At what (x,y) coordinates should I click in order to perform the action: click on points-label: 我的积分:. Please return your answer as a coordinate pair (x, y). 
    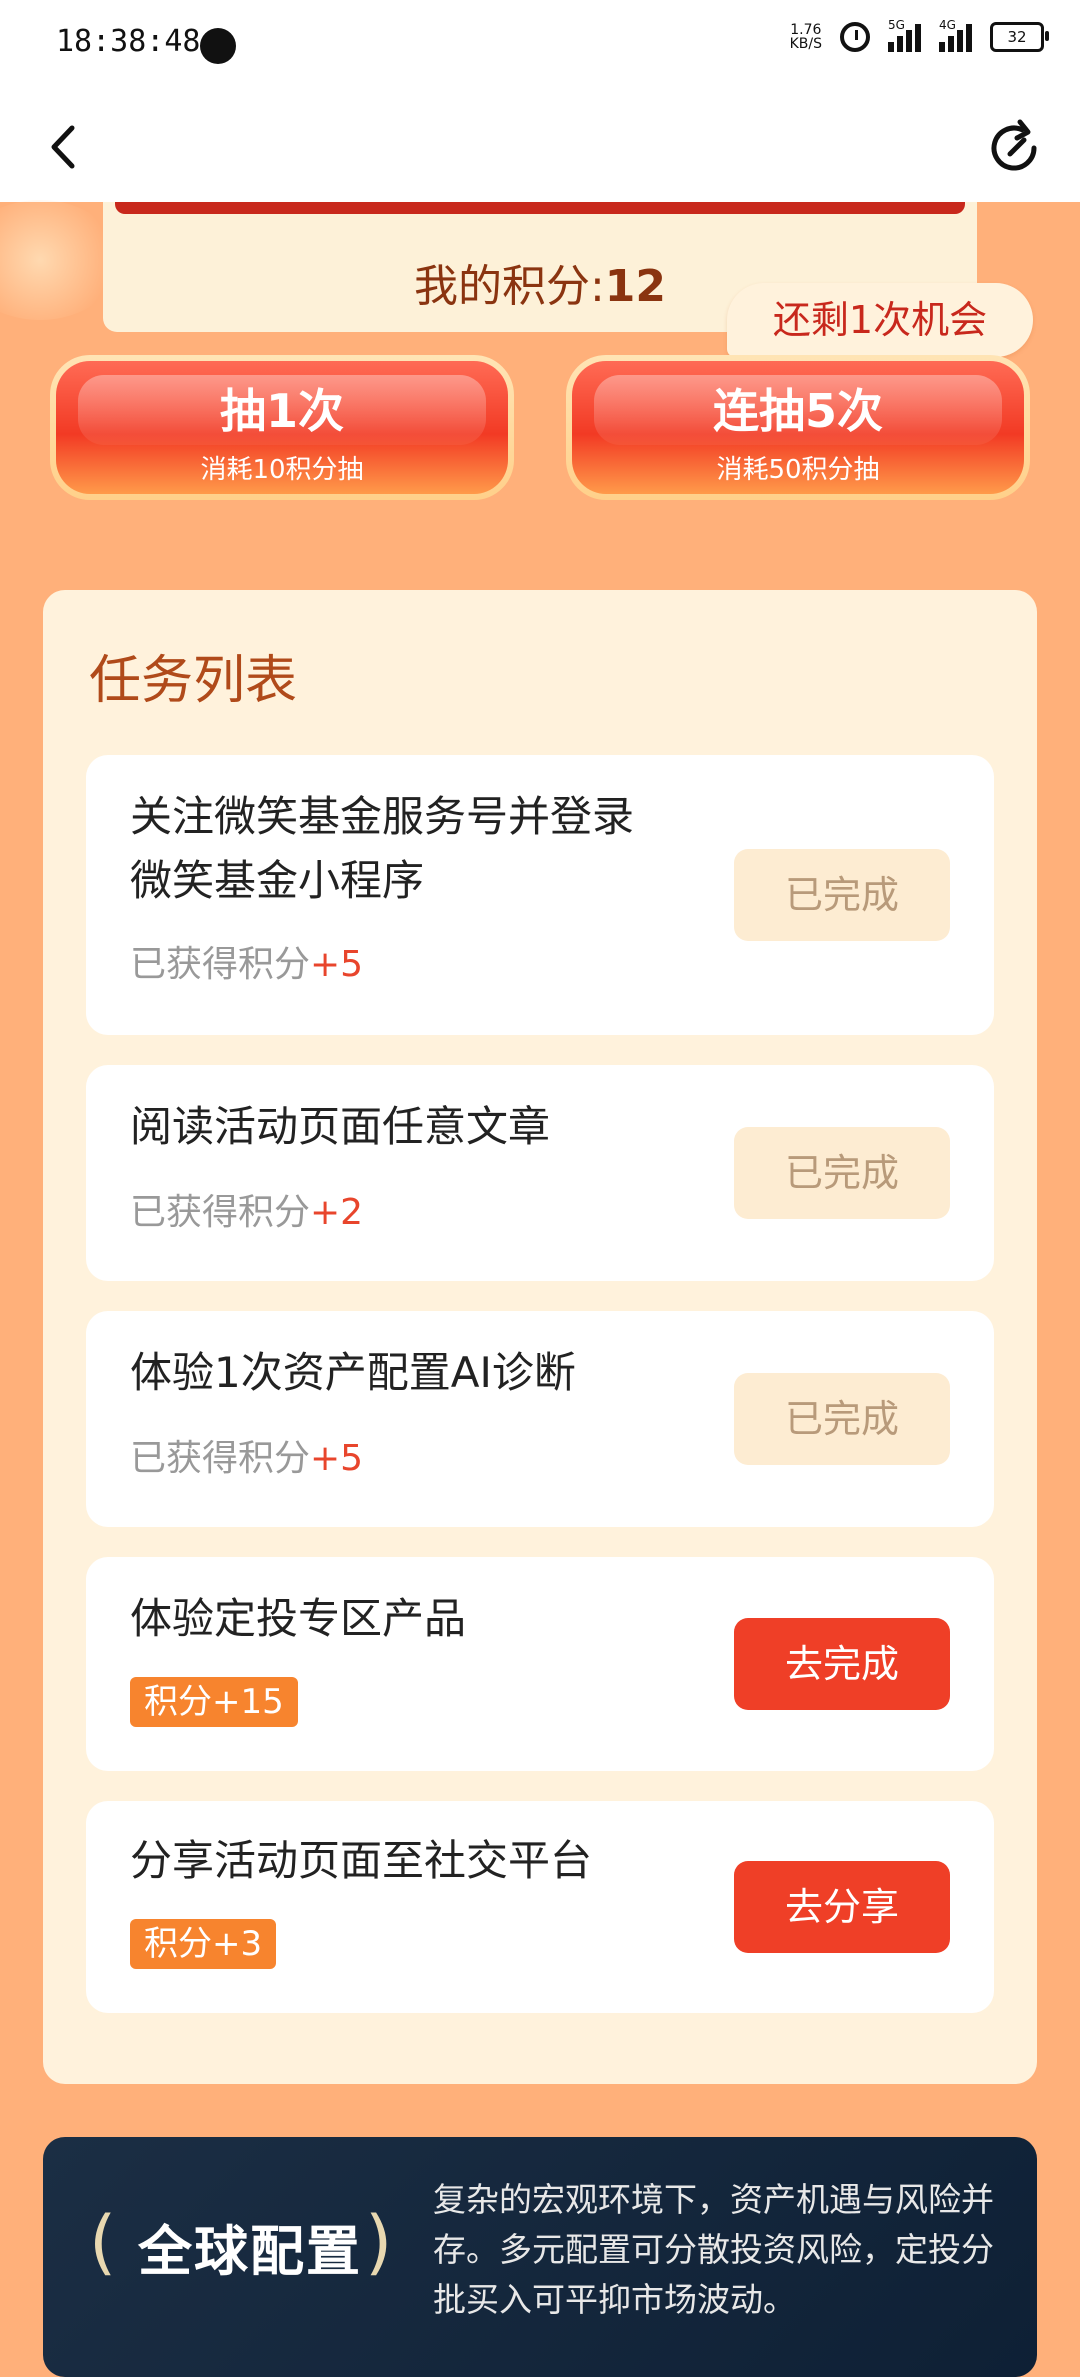
    Looking at the image, I should click on (509, 286).